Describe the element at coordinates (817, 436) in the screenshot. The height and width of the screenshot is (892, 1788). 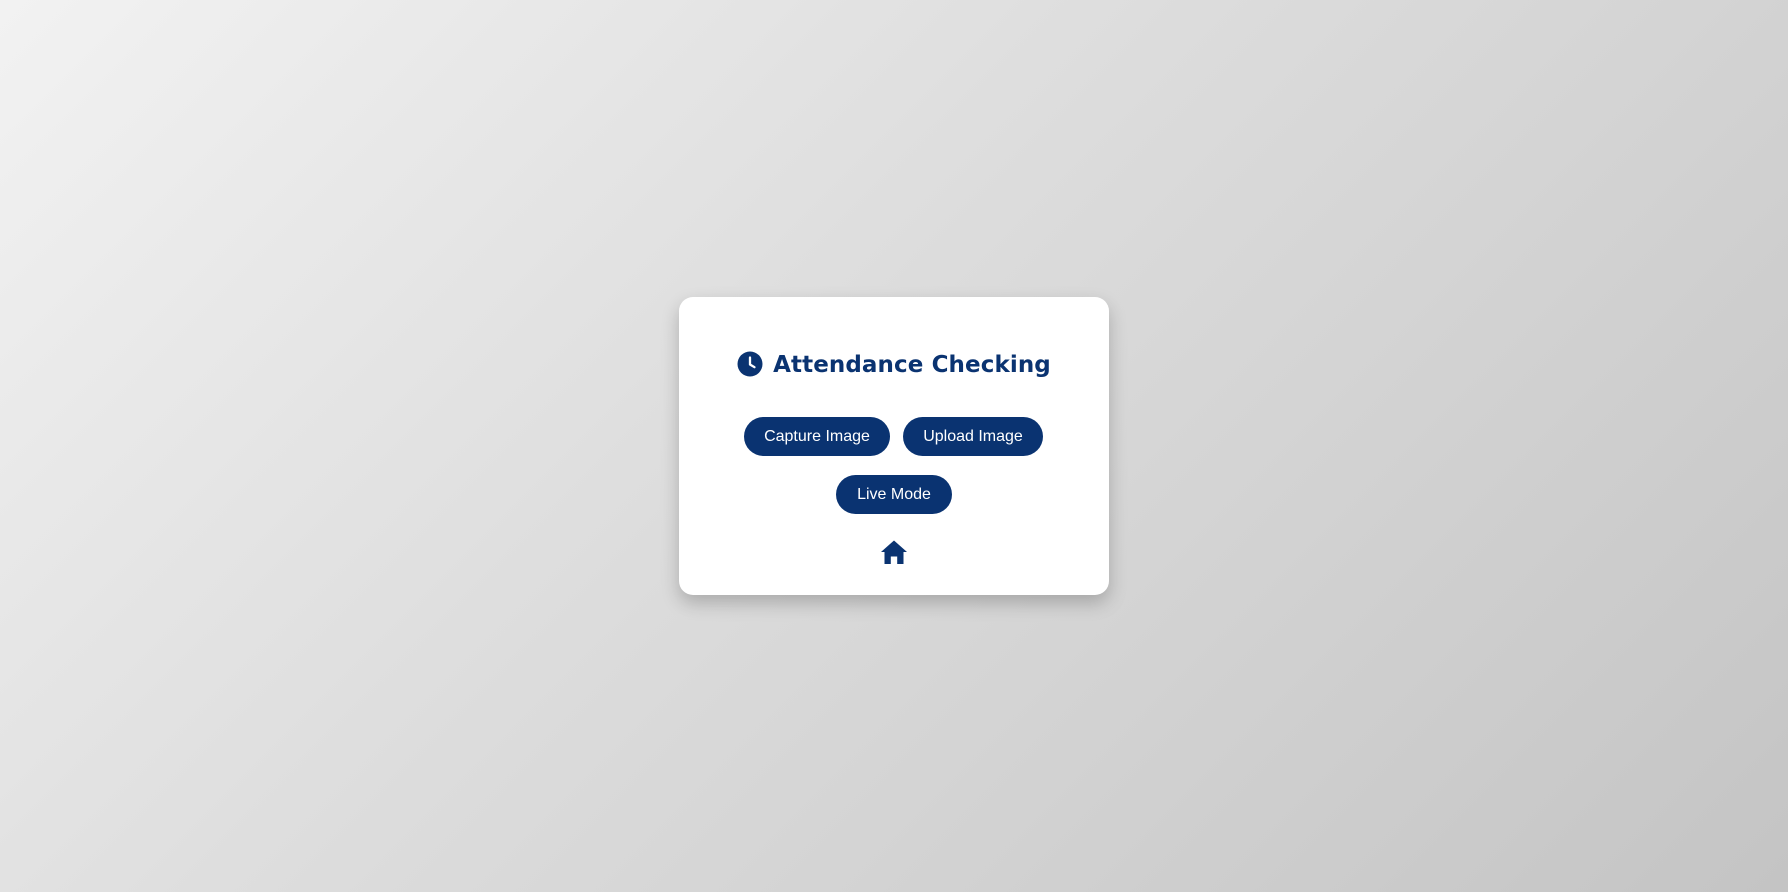
I see `capture-image-button: Capture Image` at that location.